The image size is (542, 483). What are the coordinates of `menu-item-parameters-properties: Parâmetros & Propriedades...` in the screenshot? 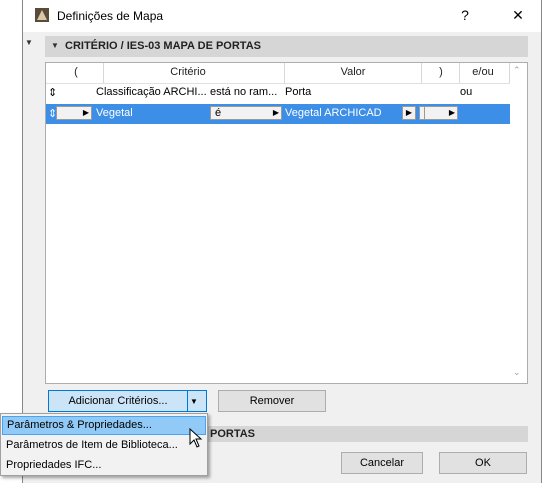 It's located at (104, 425).